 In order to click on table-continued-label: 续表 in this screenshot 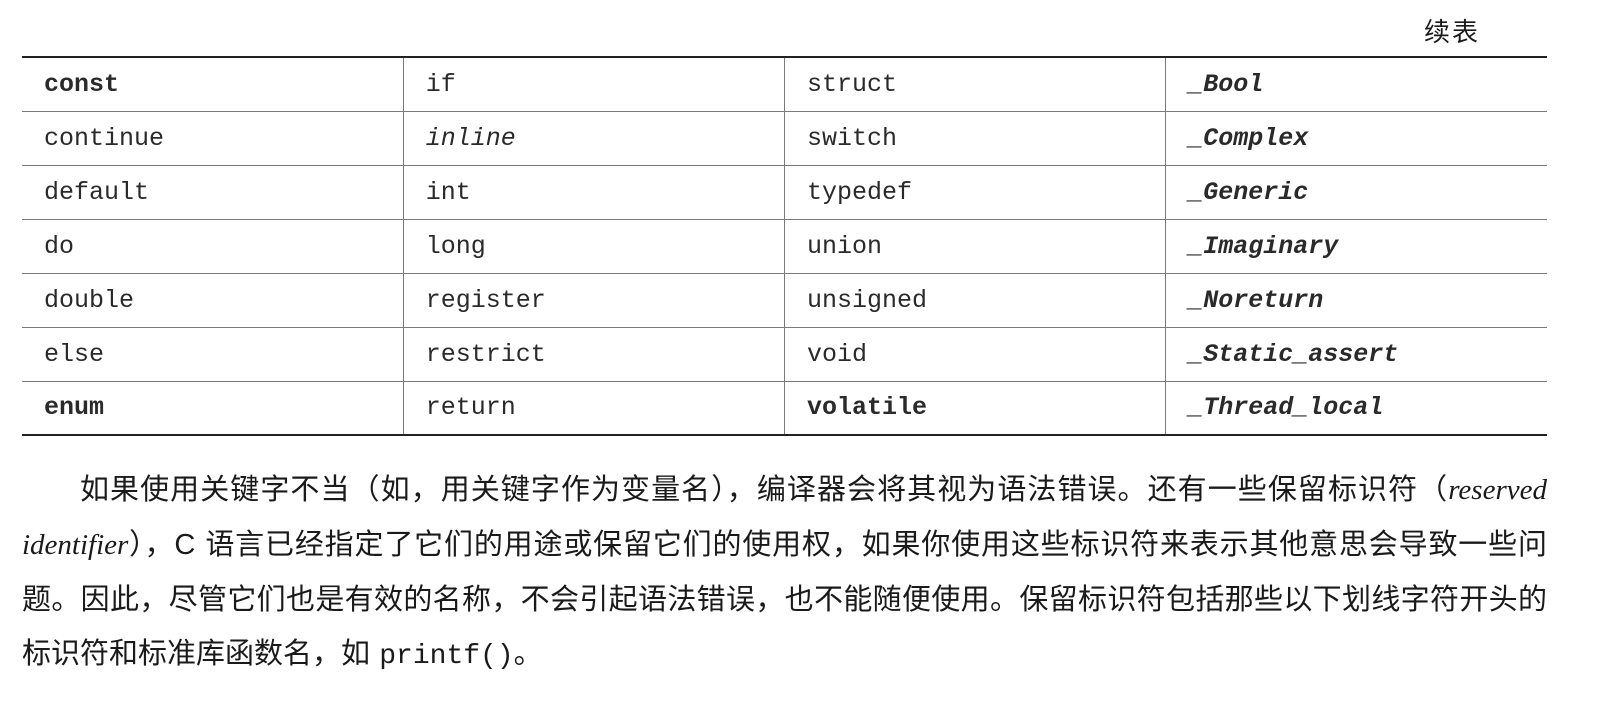, I will do `click(1451, 33)`.